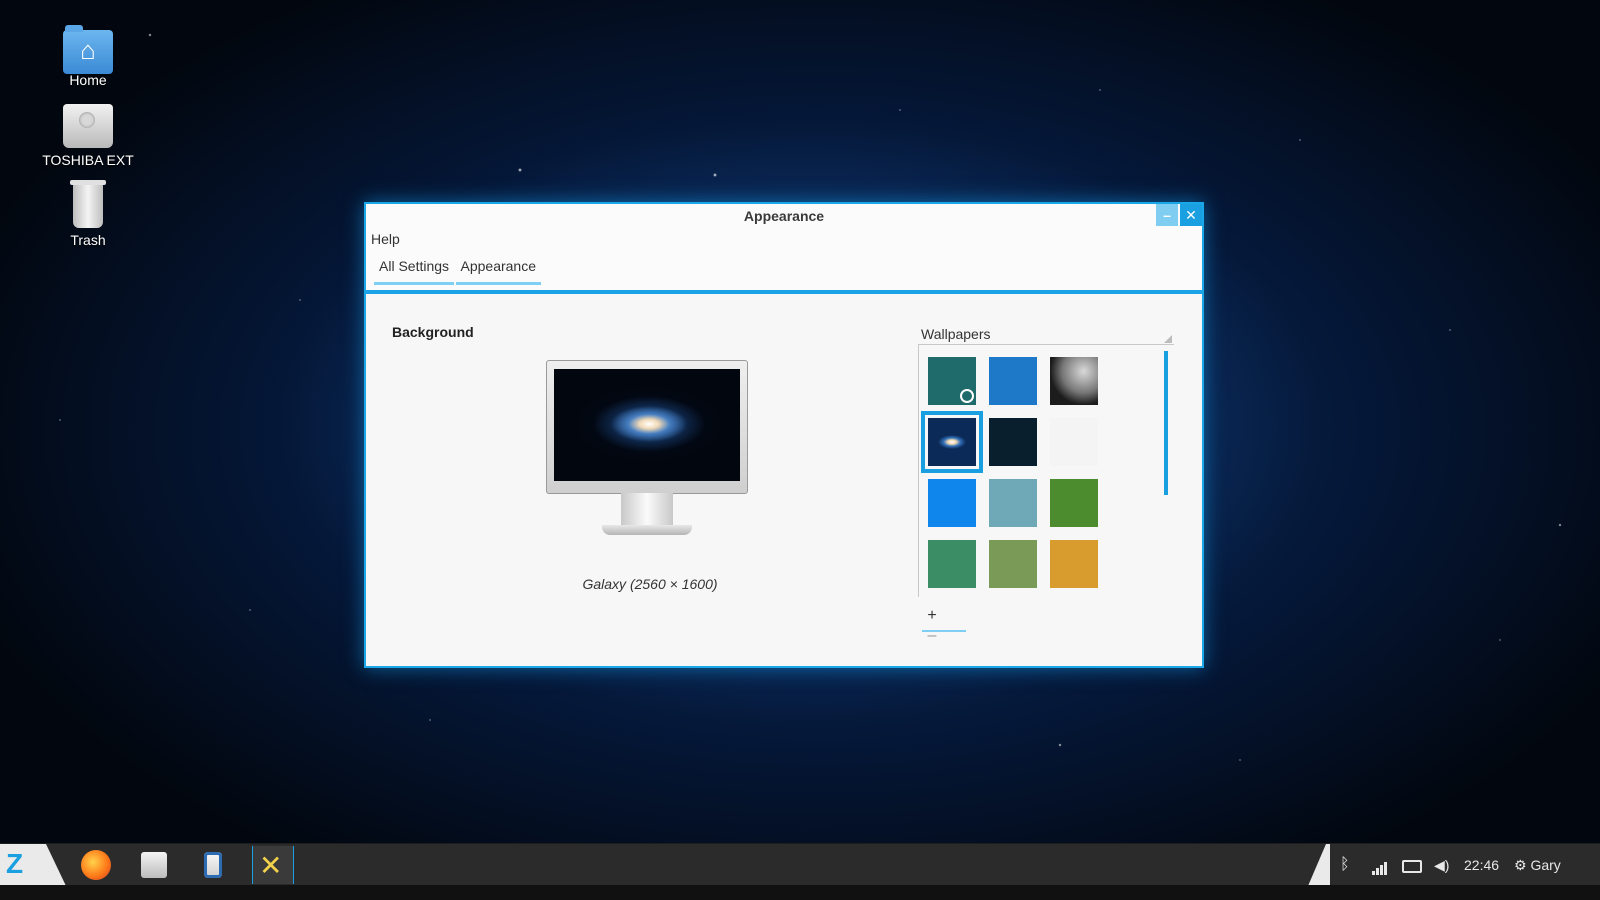  Describe the element at coordinates (1013, 381) in the screenshot. I see `wallpaper-thumb-underwater` at that location.